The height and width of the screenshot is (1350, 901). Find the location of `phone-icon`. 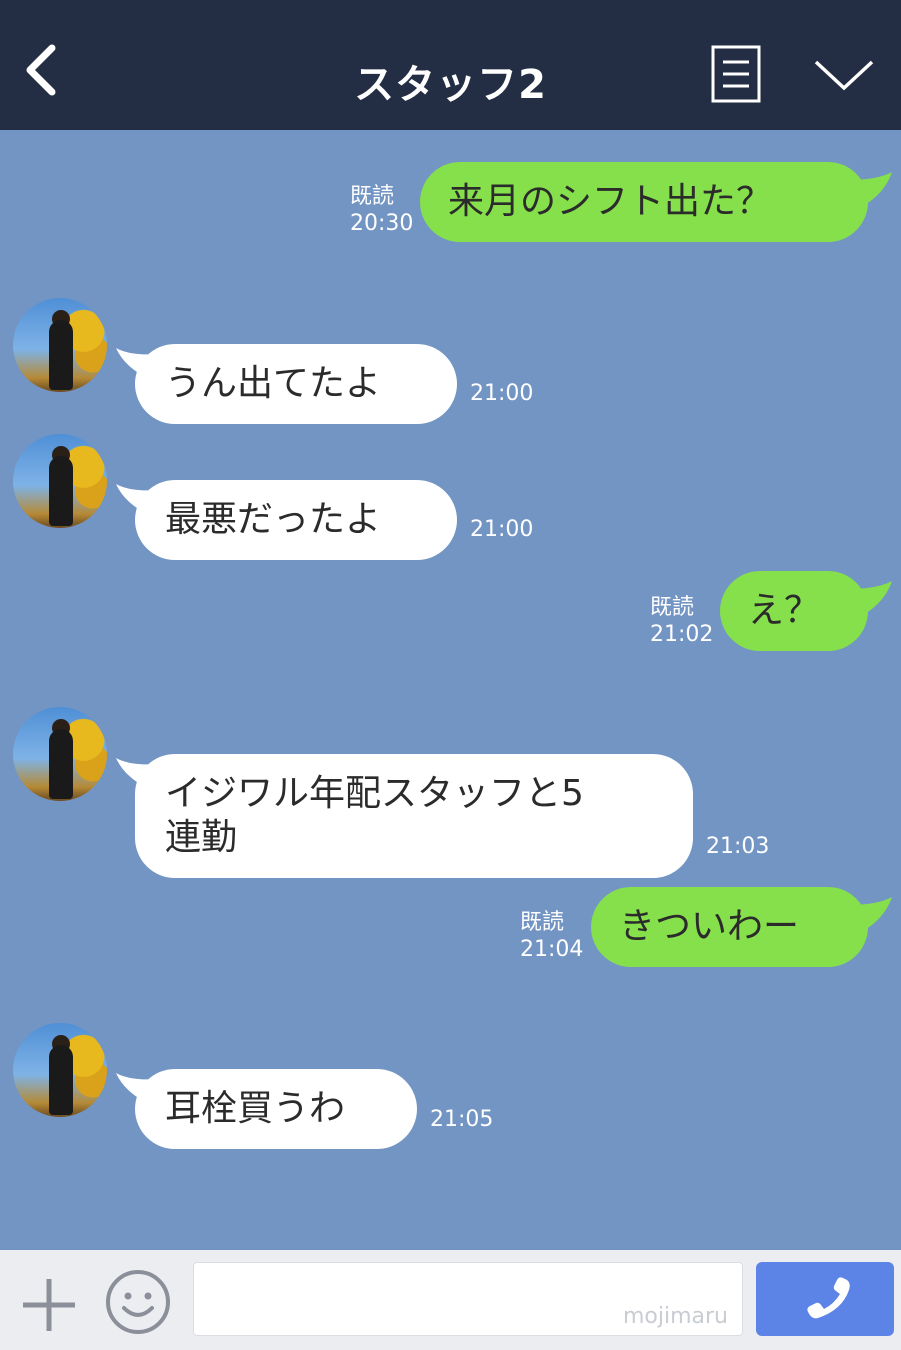

phone-icon is located at coordinates (828, 1298).